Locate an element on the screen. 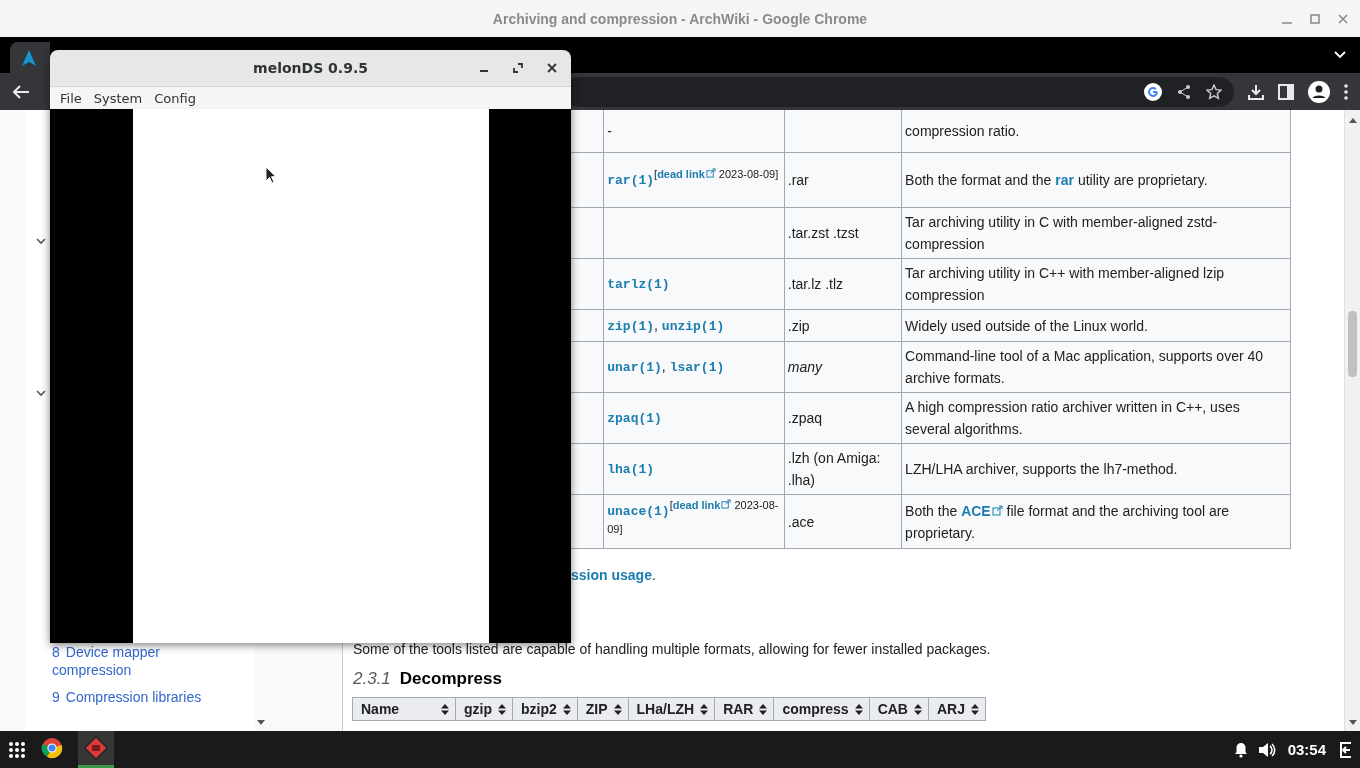 This screenshot has height=768, width=1360. star-icon is located at coordinates (1214, 91).